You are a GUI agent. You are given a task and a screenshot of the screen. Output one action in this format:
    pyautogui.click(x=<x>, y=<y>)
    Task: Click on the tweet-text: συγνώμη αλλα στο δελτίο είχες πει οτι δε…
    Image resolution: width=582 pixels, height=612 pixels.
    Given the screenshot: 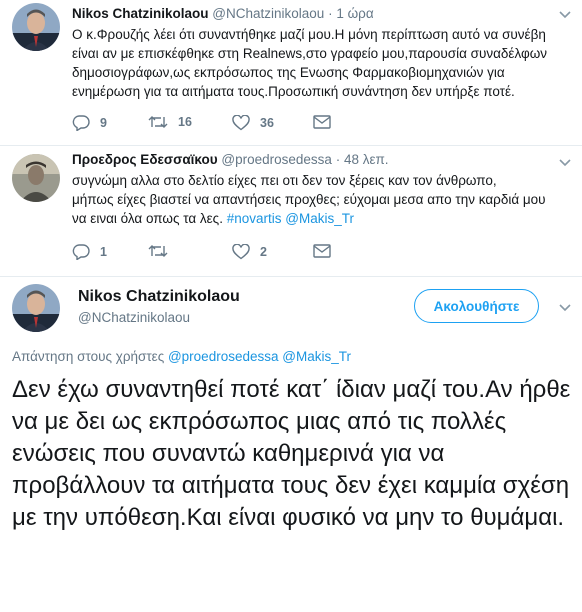 What is the action you would take?
    pyautogui.click(x=324, y=199)
    